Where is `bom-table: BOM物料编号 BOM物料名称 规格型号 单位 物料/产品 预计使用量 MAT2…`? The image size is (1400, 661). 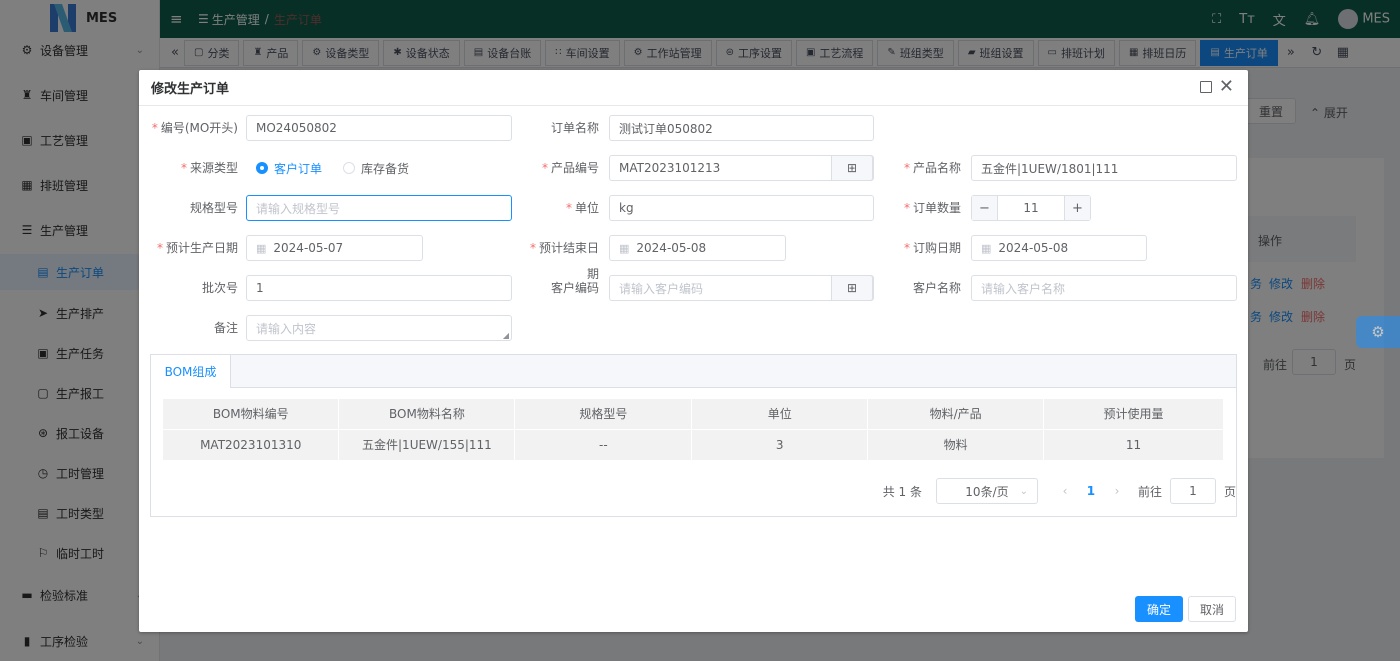 bom-table: BOM物料编号 BOM物料名称 规格型号 单位 物料/产品 预计使用量 MAT2… is located at coordinates (693, 429).